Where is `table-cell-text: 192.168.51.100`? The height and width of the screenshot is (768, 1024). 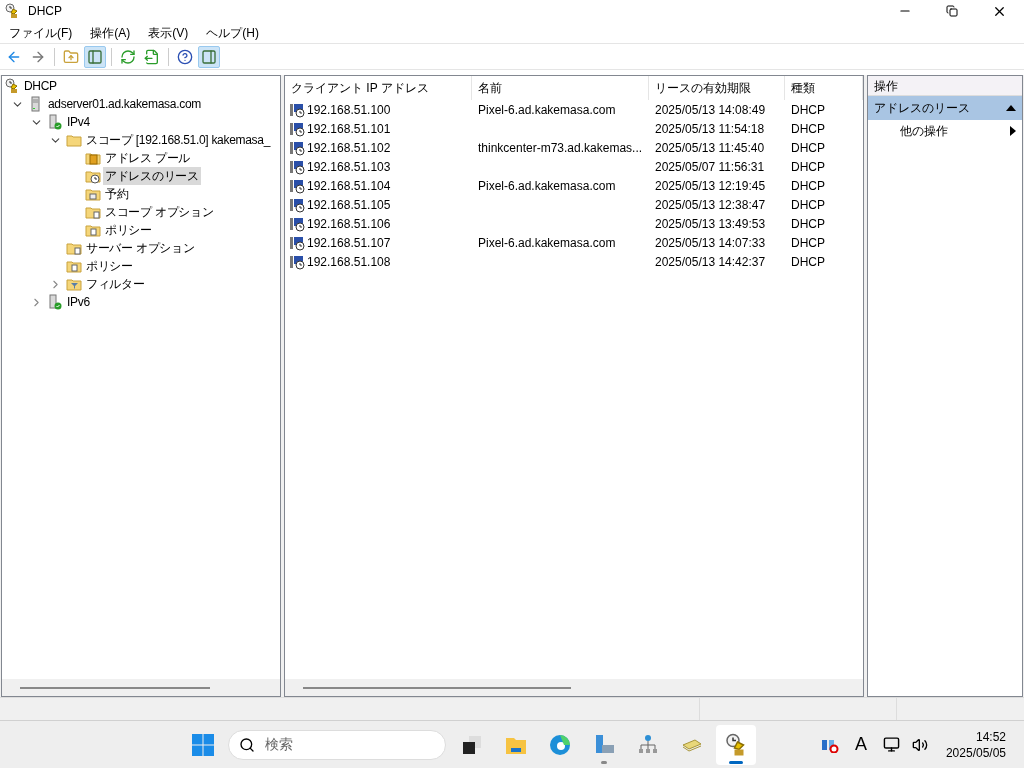 table-cell-text: 192.168.51.100 is located at coordinates (349, 110).